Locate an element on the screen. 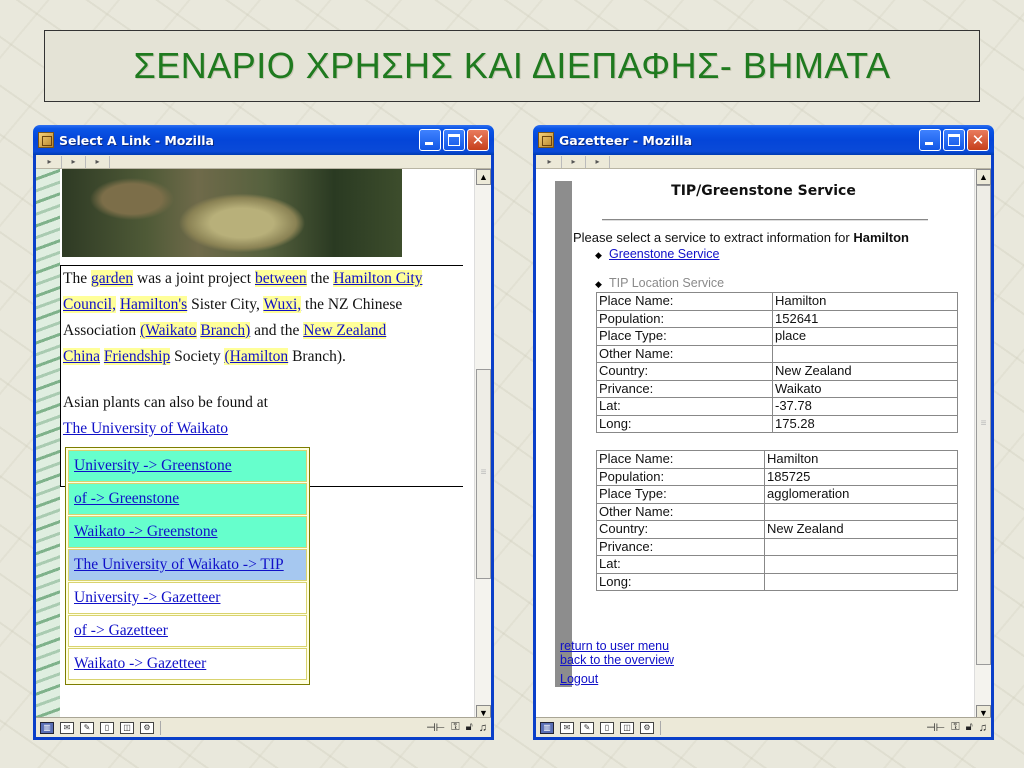  greenstone-service-link: Greenstone Service is located at coordinates (664, 254).